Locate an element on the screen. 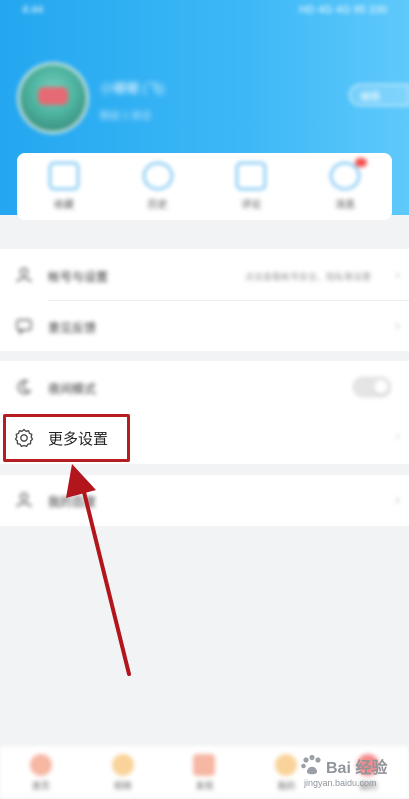 Image resolution: width=409 pixels, height=799 pixels. watermark-brand: Bai 经验 is located at coordinates (357, 768).